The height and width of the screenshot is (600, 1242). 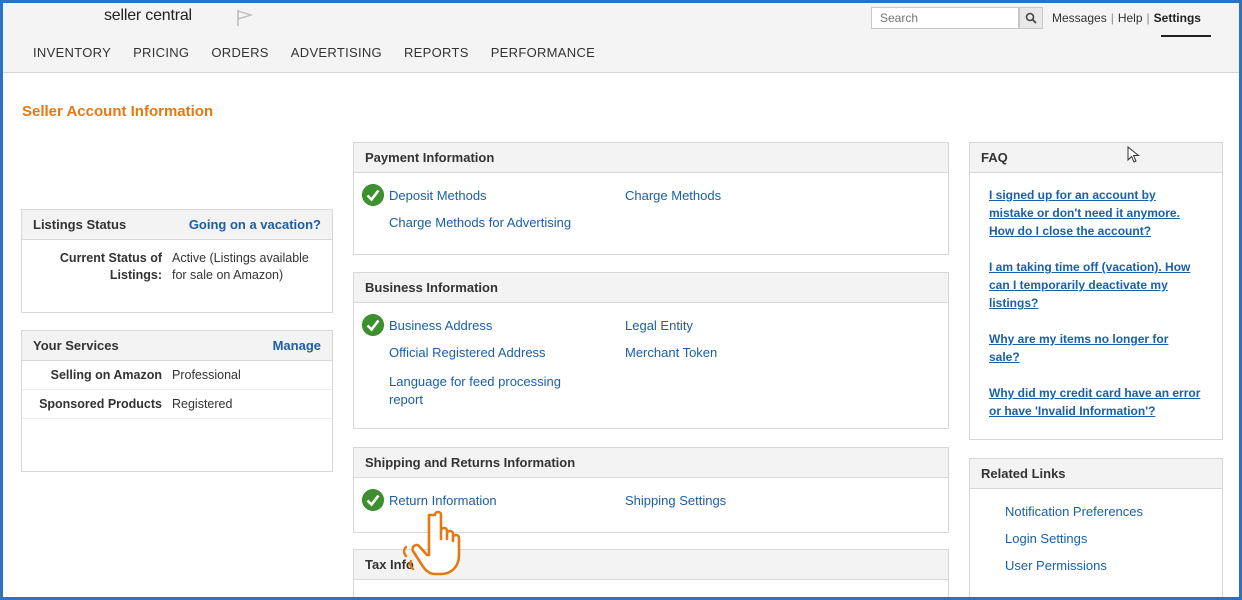 I want to click on legal-entity-link: Legal Entity, so click(x=659, y=325).